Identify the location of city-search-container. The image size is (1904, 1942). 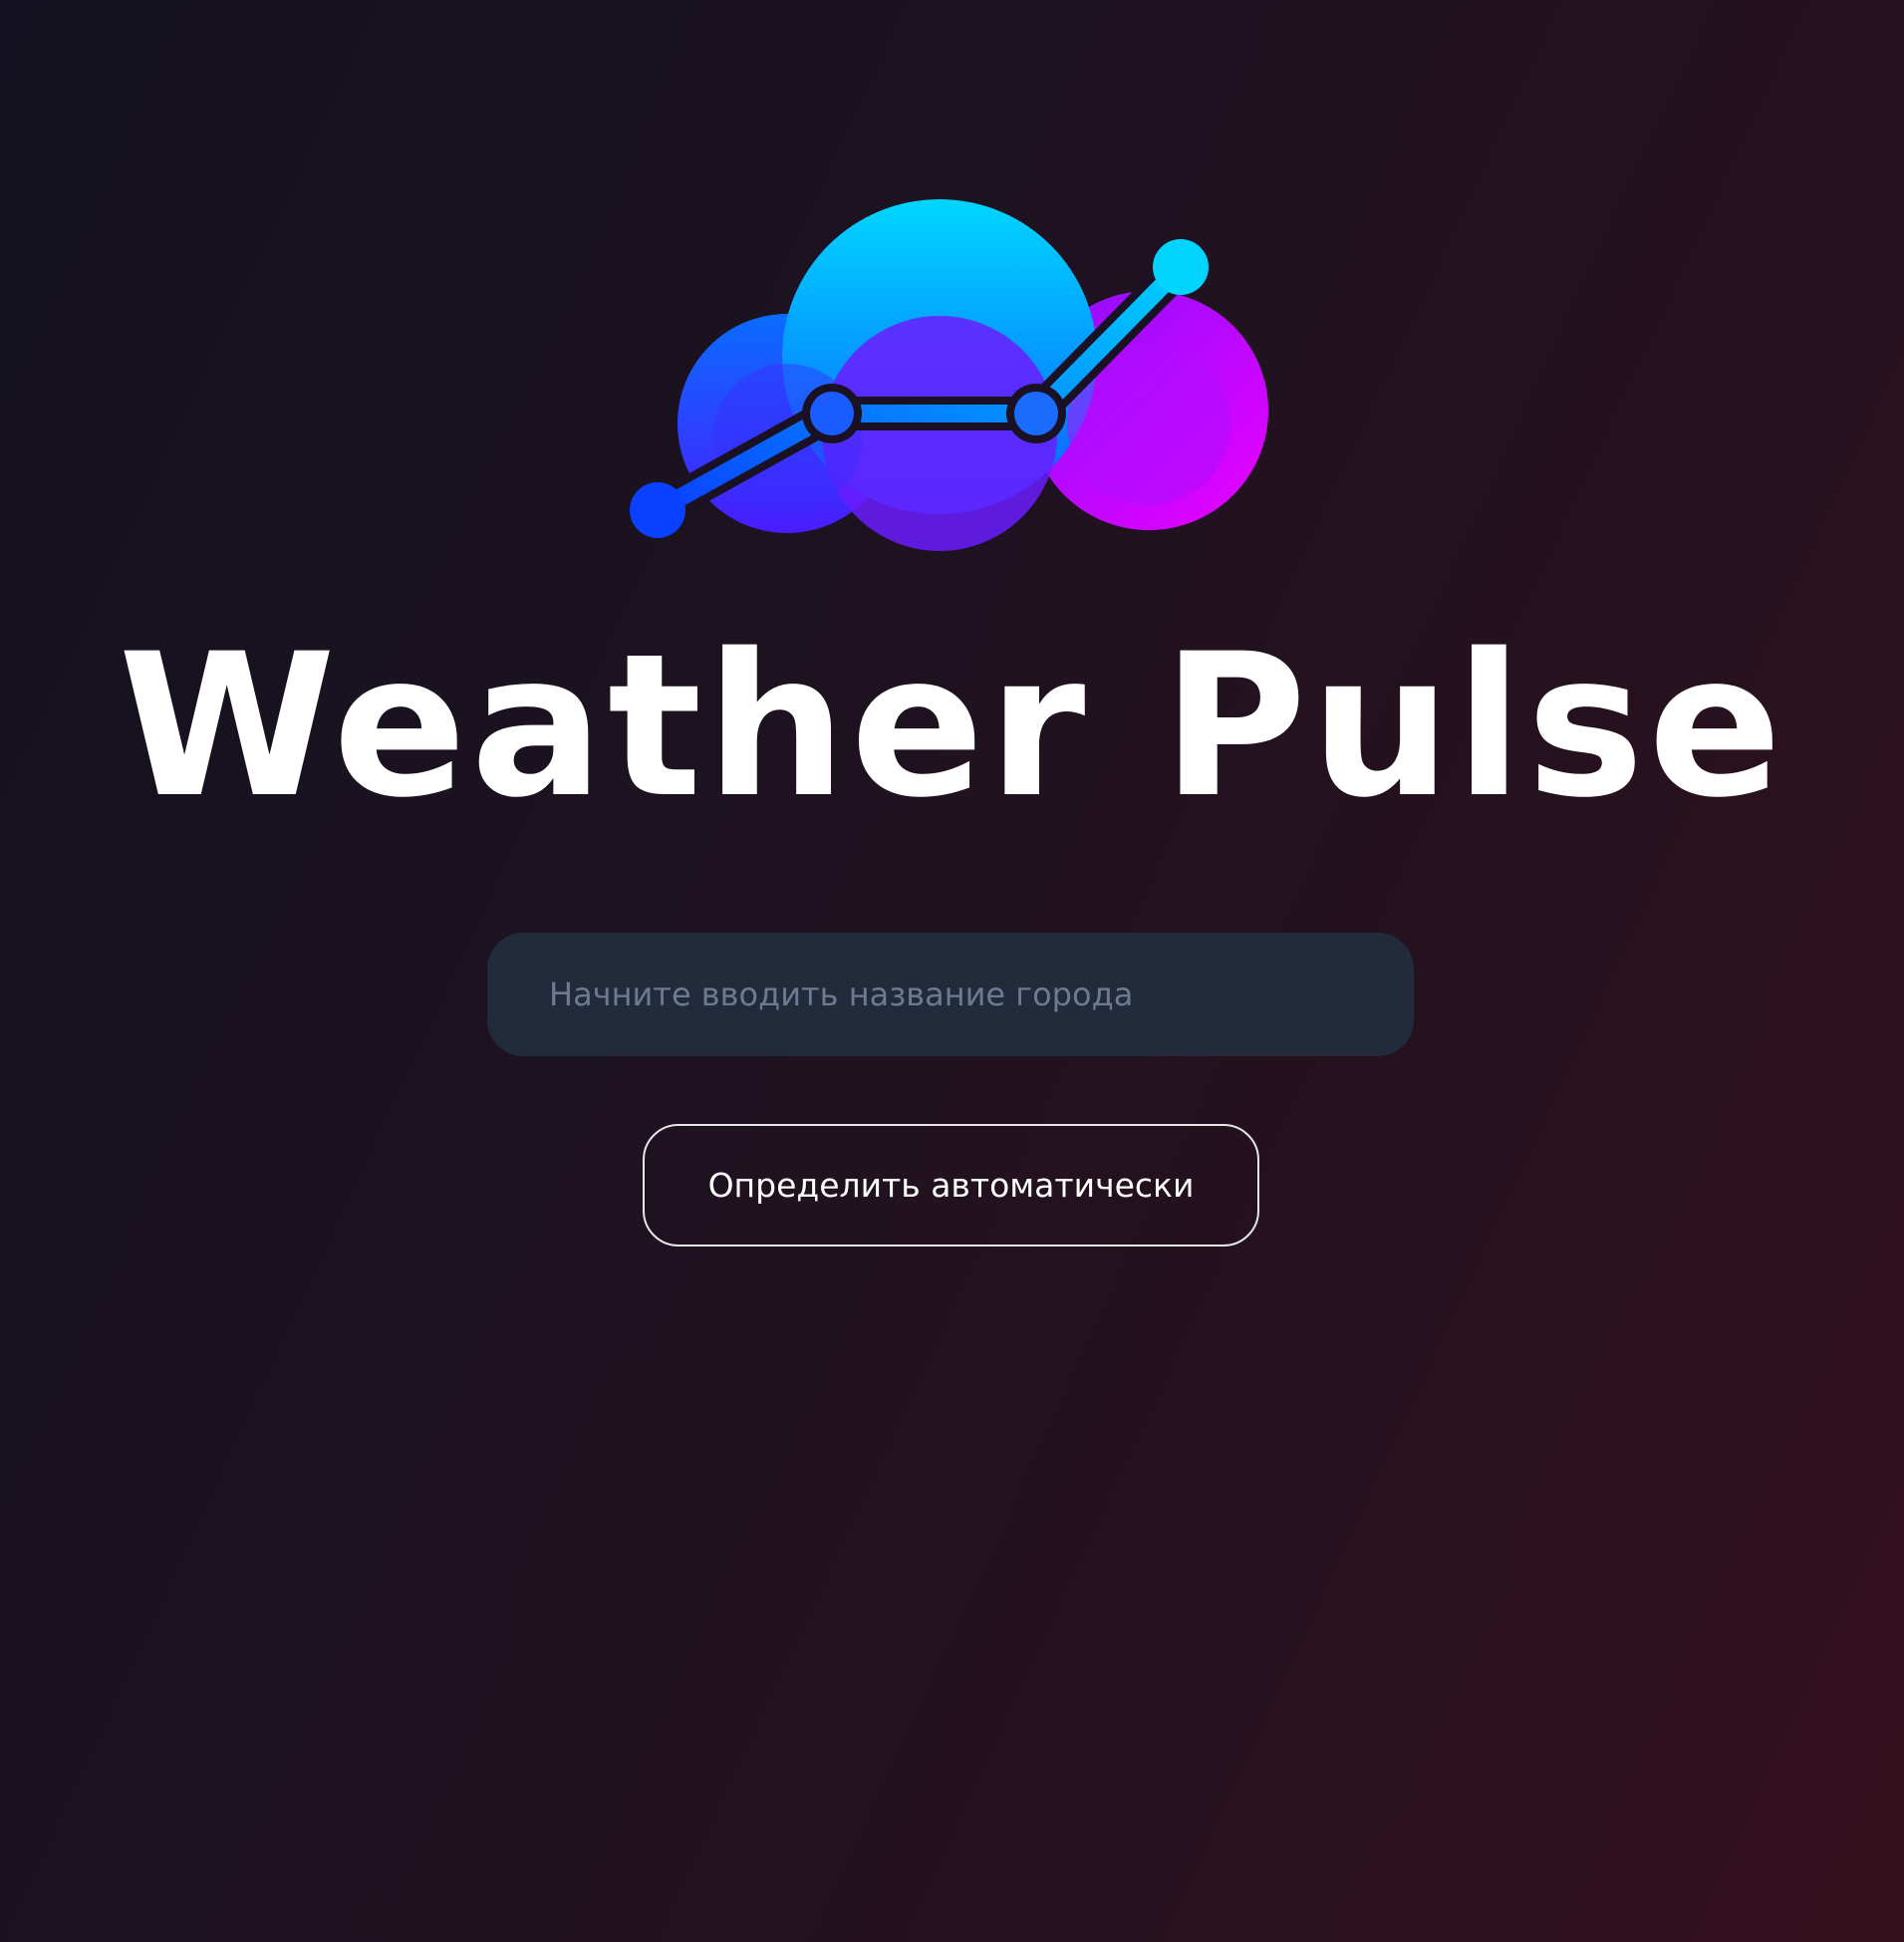
(950, 994).